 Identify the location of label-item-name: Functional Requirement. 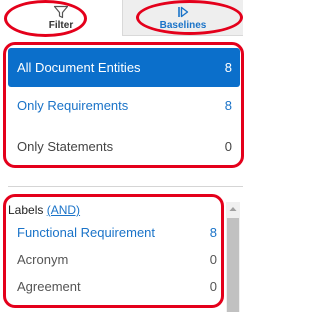
(86, 232).